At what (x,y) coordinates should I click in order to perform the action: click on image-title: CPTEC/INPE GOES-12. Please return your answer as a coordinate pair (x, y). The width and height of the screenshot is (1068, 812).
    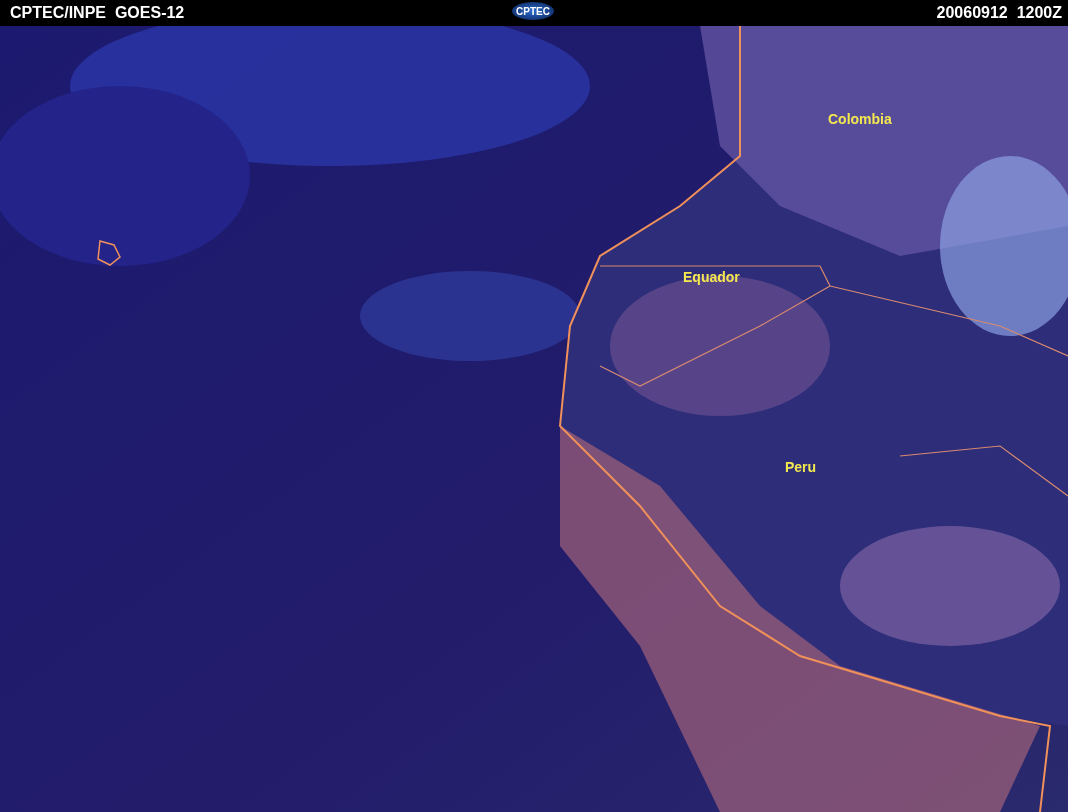
    Looking at the image, I should click on (97, 13).